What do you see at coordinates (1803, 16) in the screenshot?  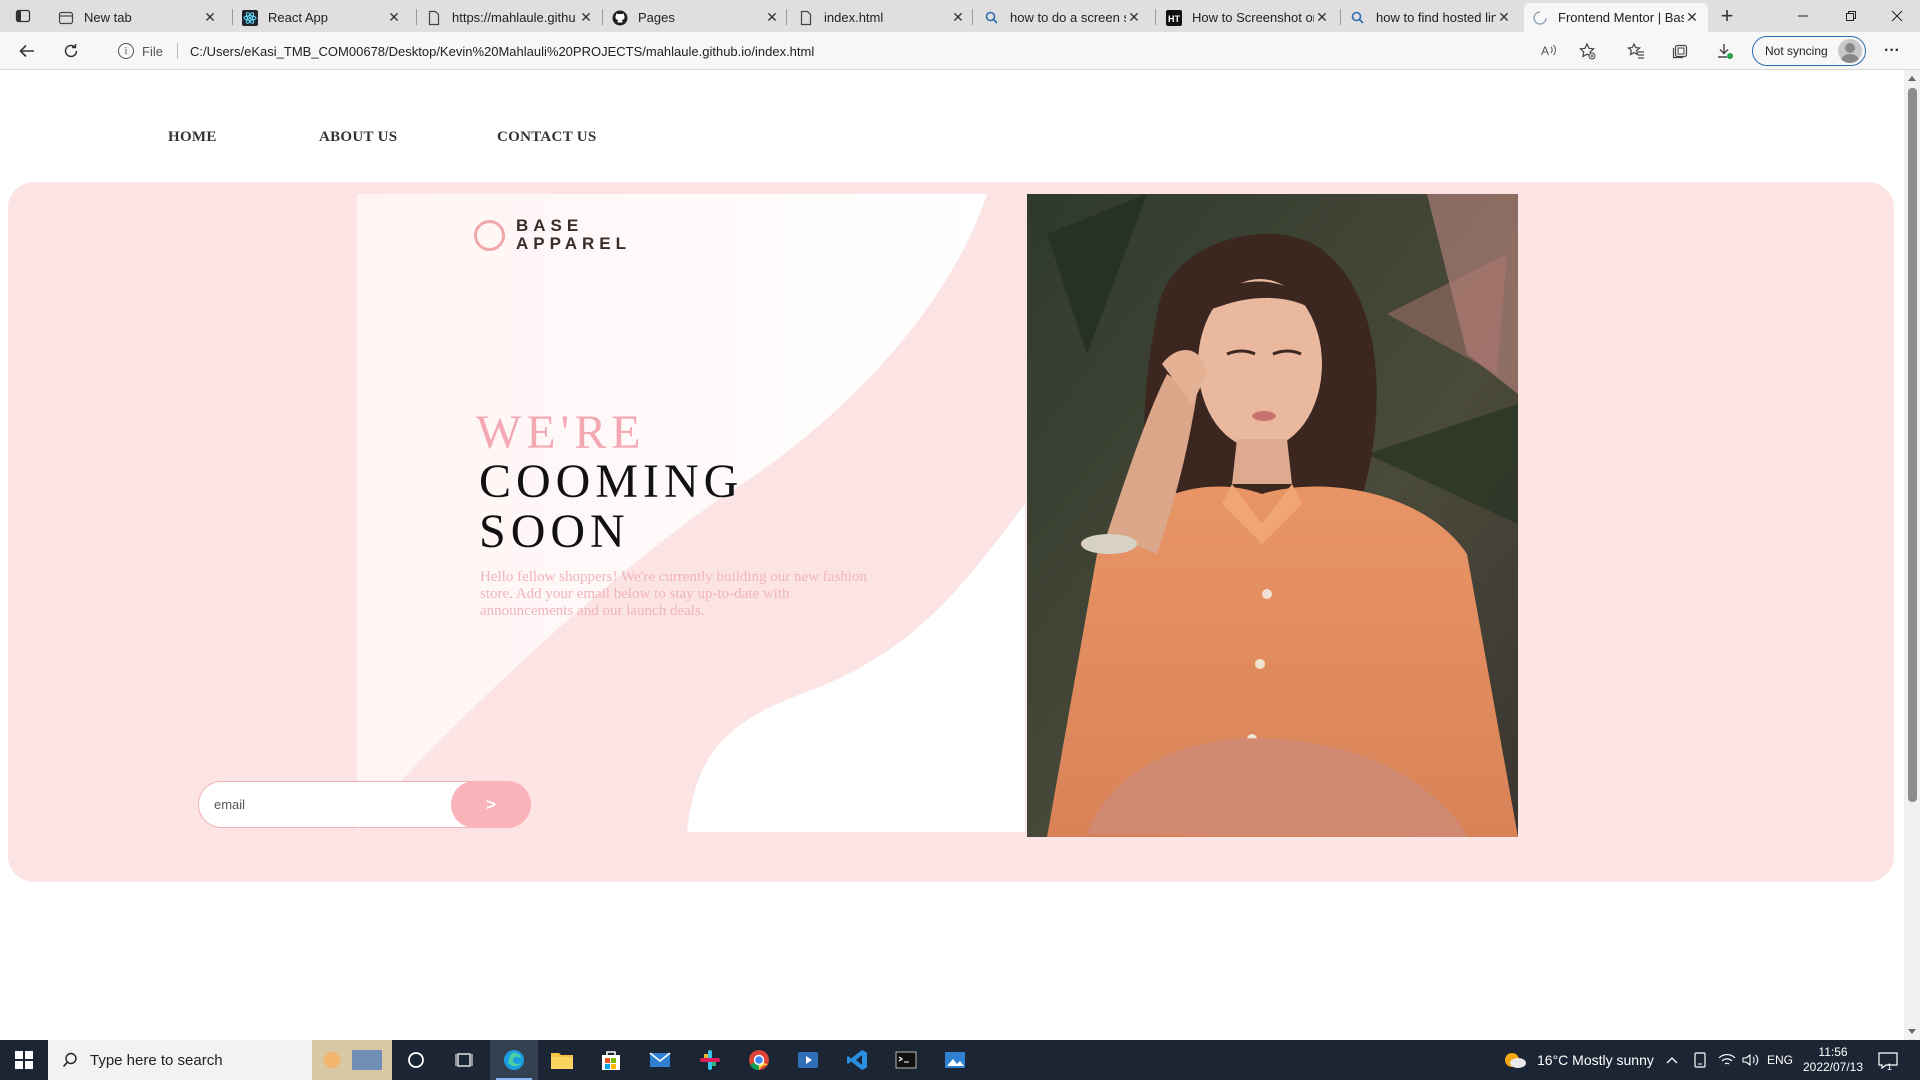 I see `minimize-icon` at bounding box center [1803, 16].